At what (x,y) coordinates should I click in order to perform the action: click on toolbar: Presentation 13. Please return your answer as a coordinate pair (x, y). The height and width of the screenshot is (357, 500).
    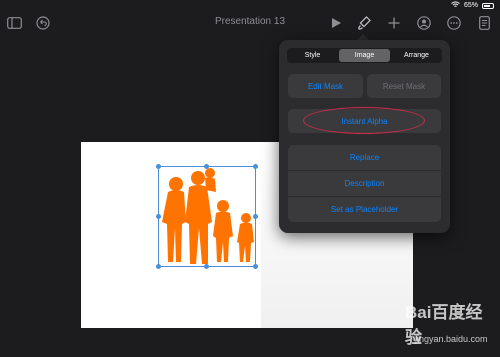
    Looking at the image, I should click on (250, 23).